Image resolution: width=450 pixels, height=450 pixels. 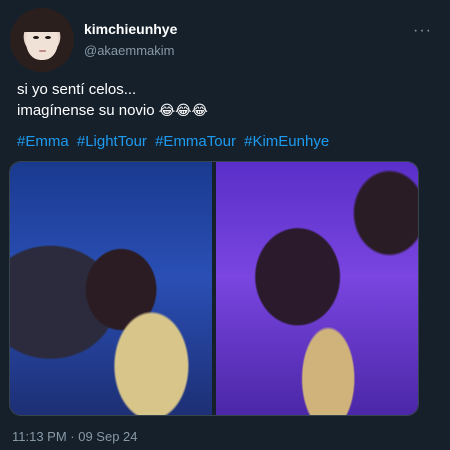 I want to click on author-handle: @akaemmakim, so click(x=130, y=51).